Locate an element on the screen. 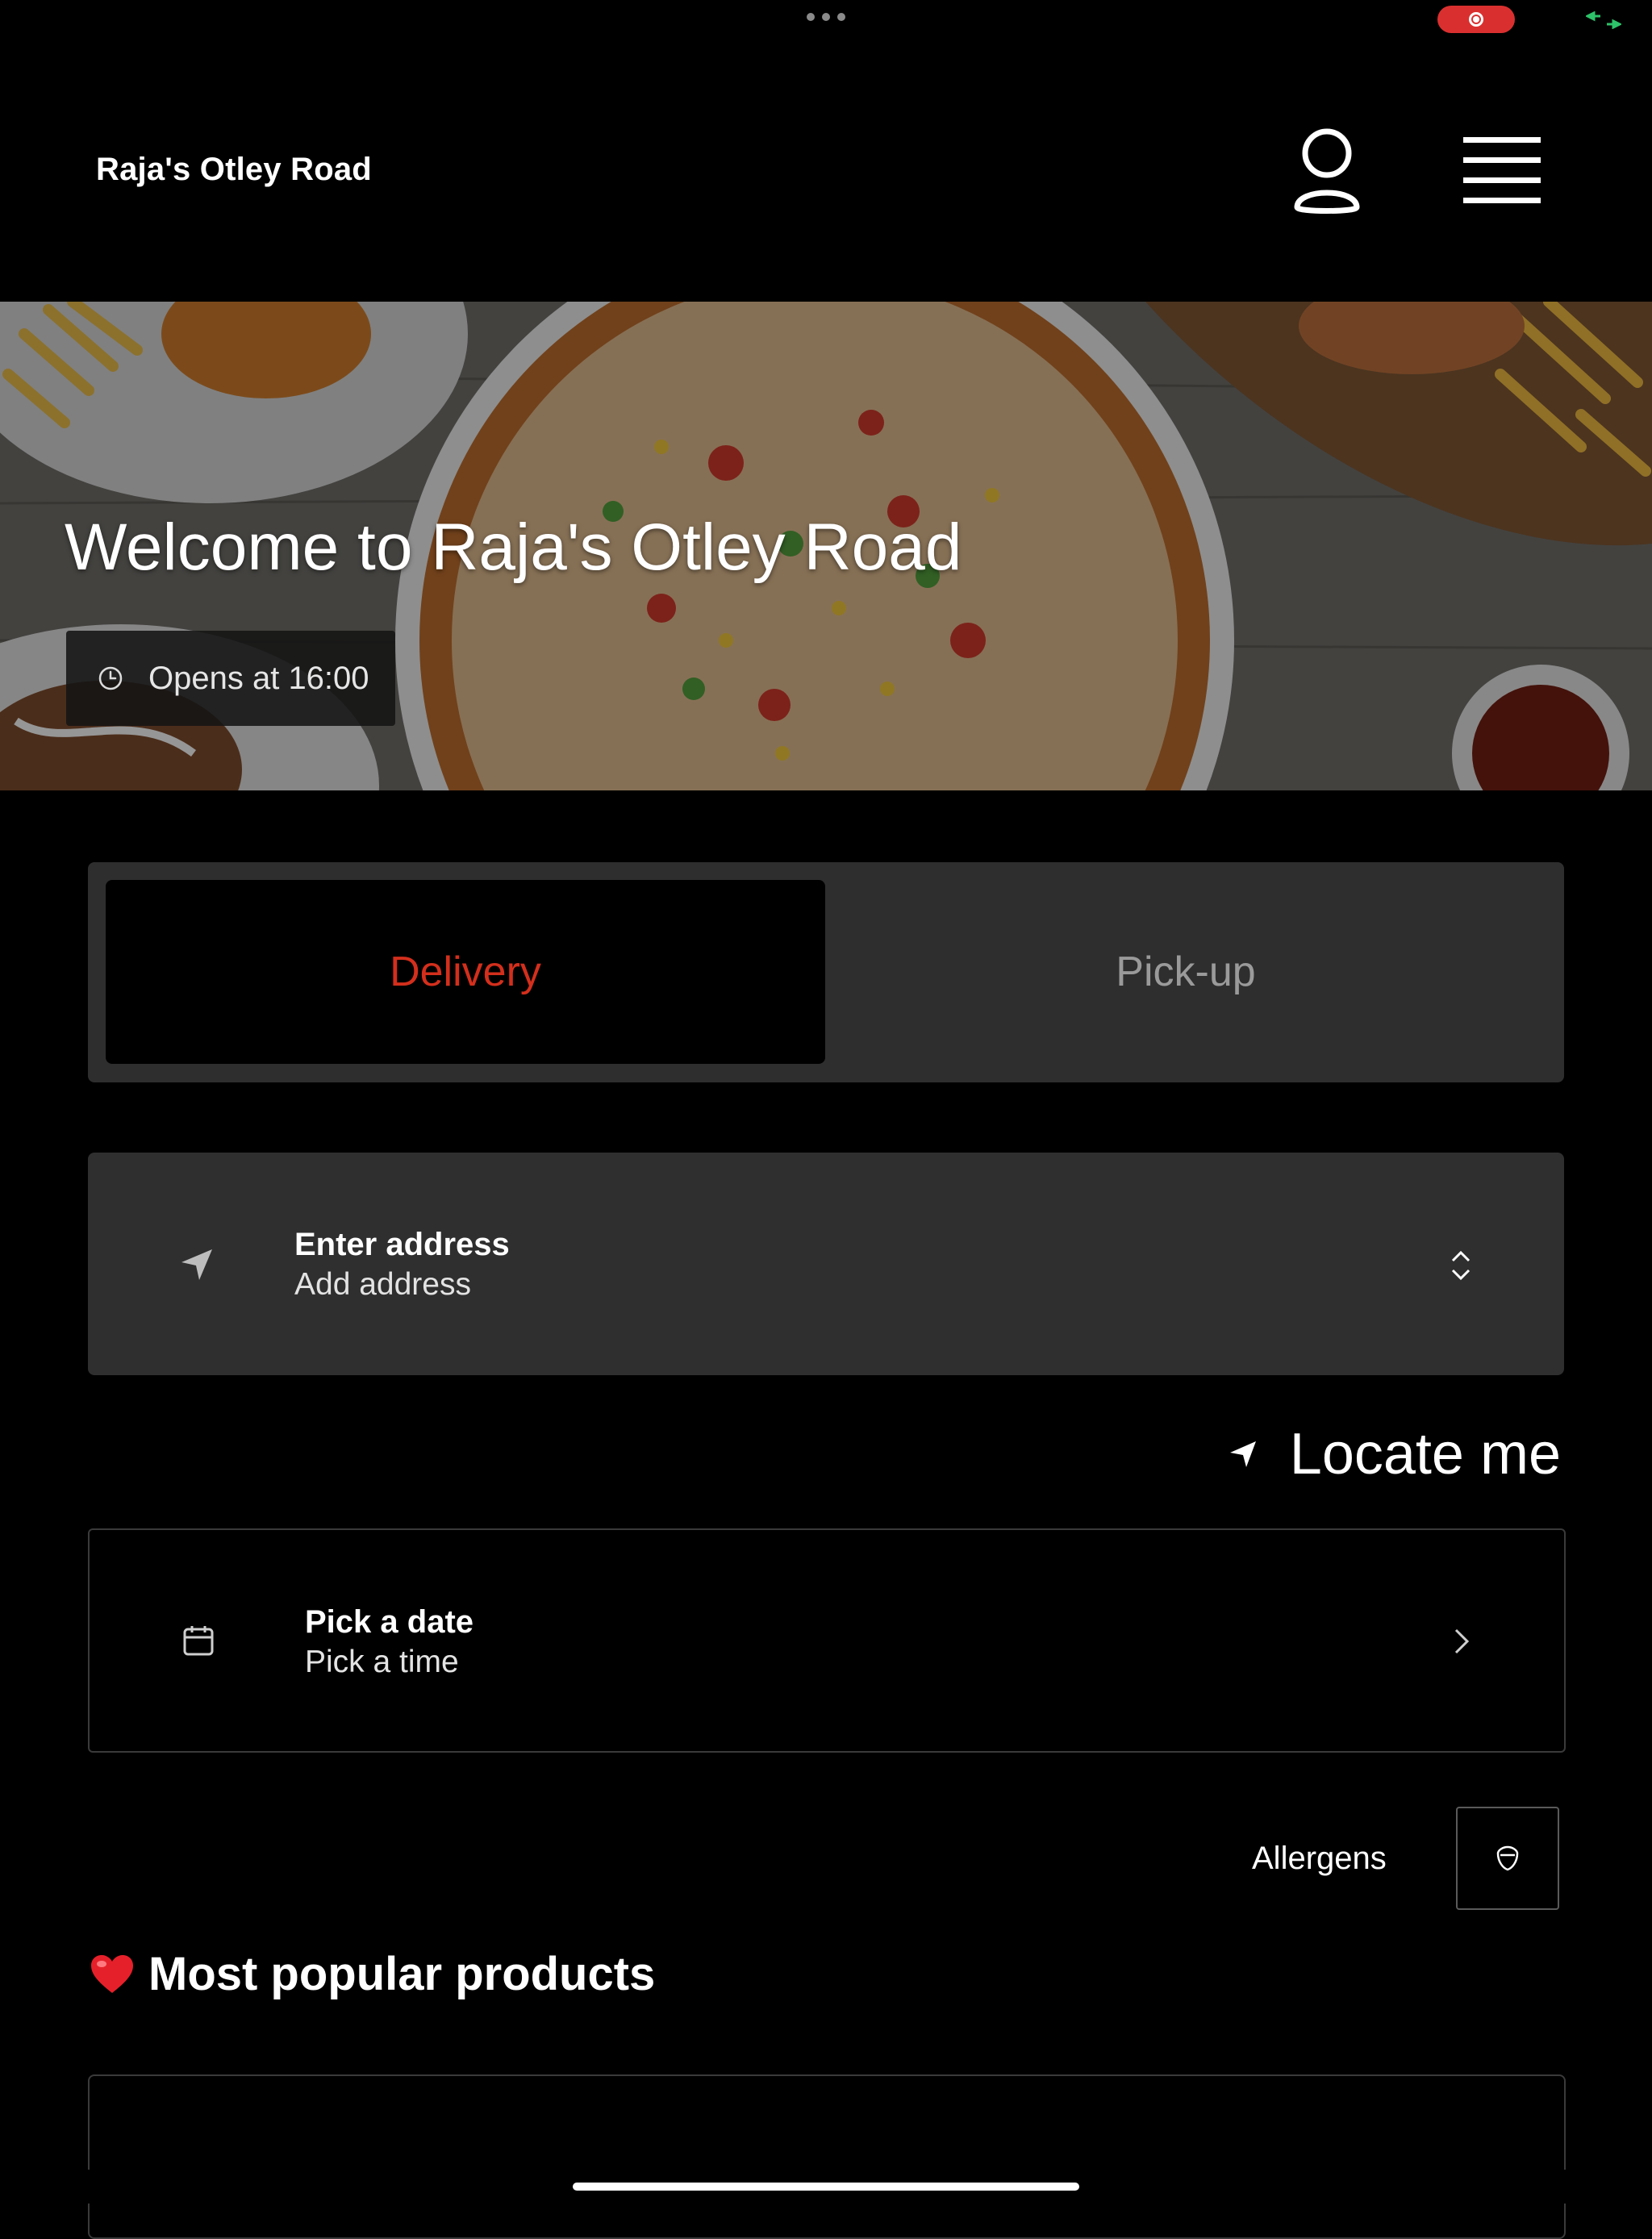  screen-mirror-icon is located at coordinates (1603, 20).